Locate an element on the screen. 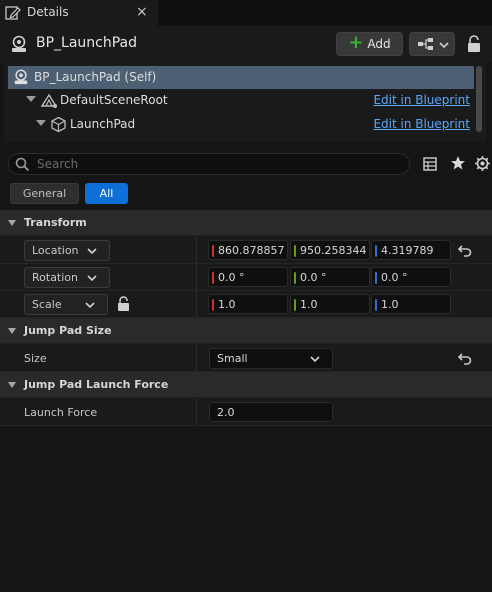 This screenshot has width=492, height=592. search-icon is located at coordinates (22, 164).